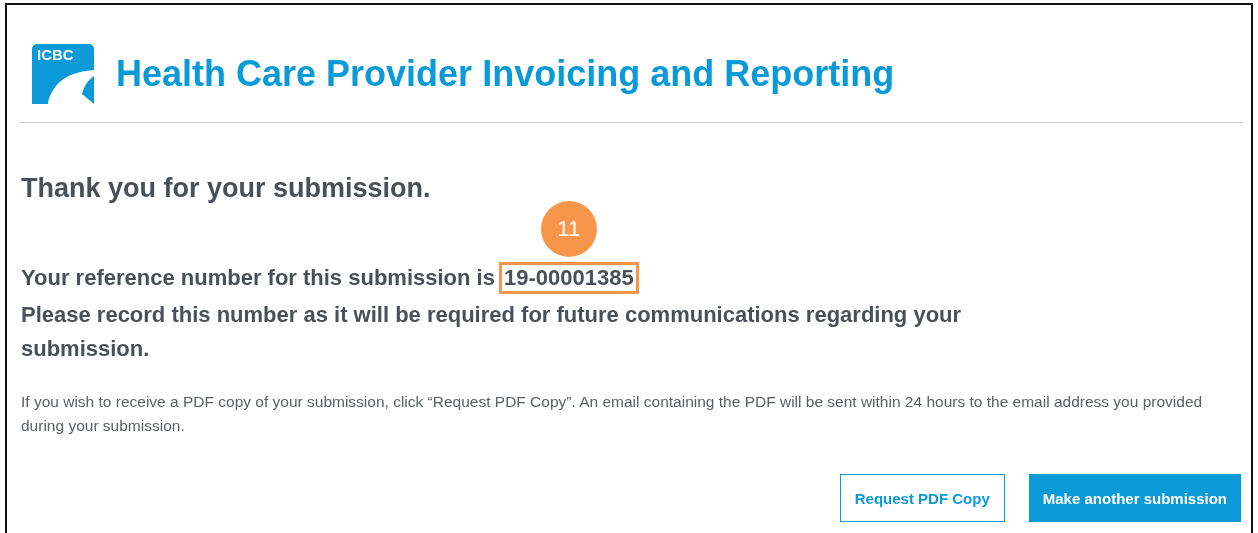  I want to click on logo: ICBC, so click(63, 74).